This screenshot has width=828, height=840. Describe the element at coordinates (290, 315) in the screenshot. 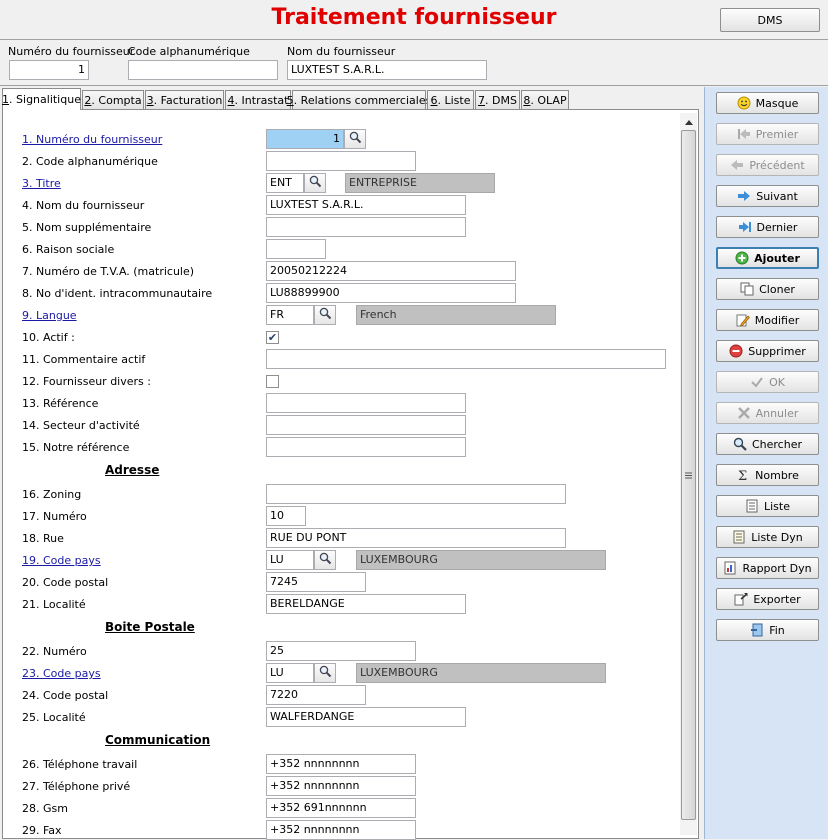

I see `language-code-field: FR` at that location.